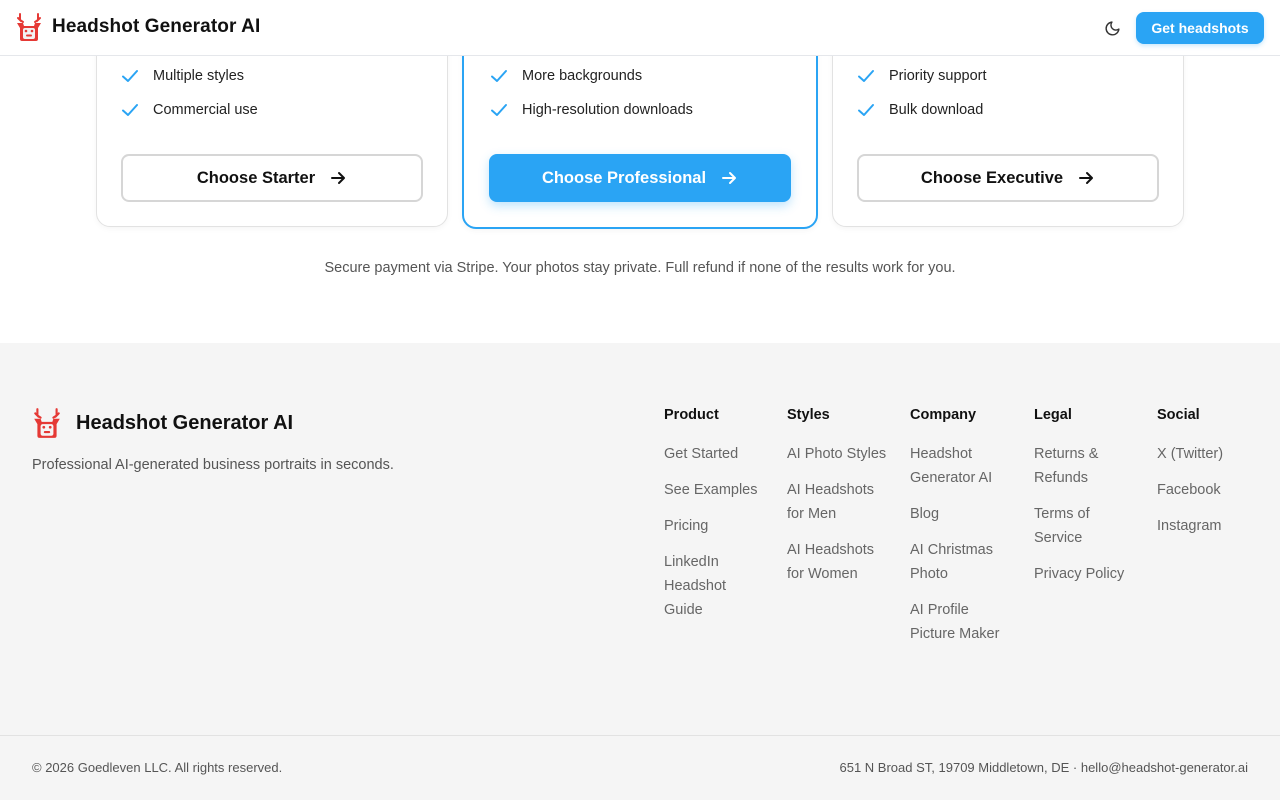 This screenshot has height=800, width=1280. Describe the element at coordinates (691, 415) in the screenshot. I see `footer-column-heading: Product` at that location.